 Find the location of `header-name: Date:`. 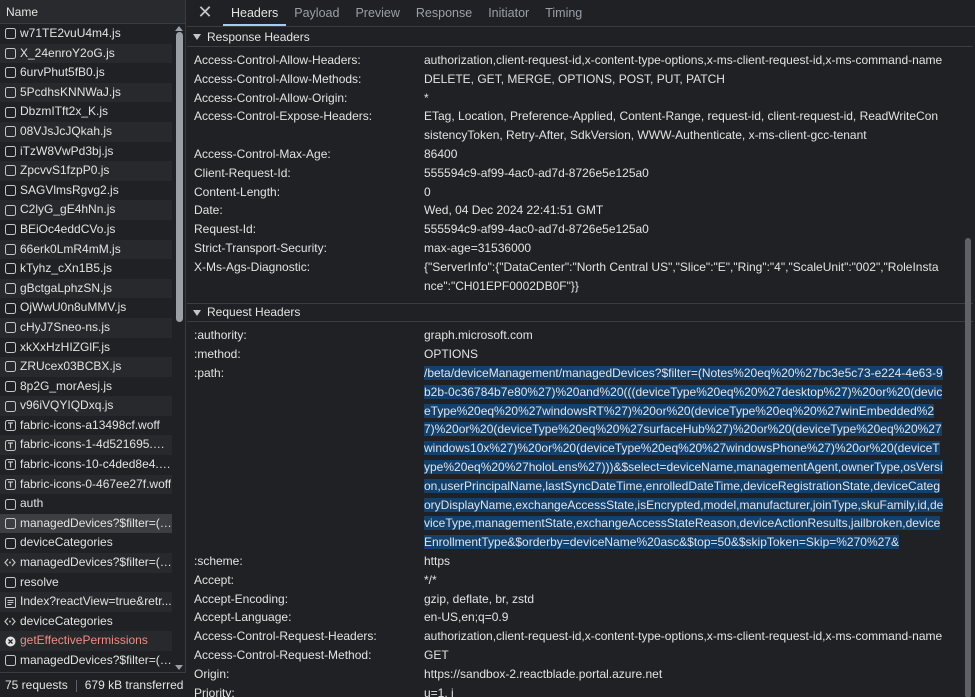

header-name: Date: is located at coordinates (305, 210).